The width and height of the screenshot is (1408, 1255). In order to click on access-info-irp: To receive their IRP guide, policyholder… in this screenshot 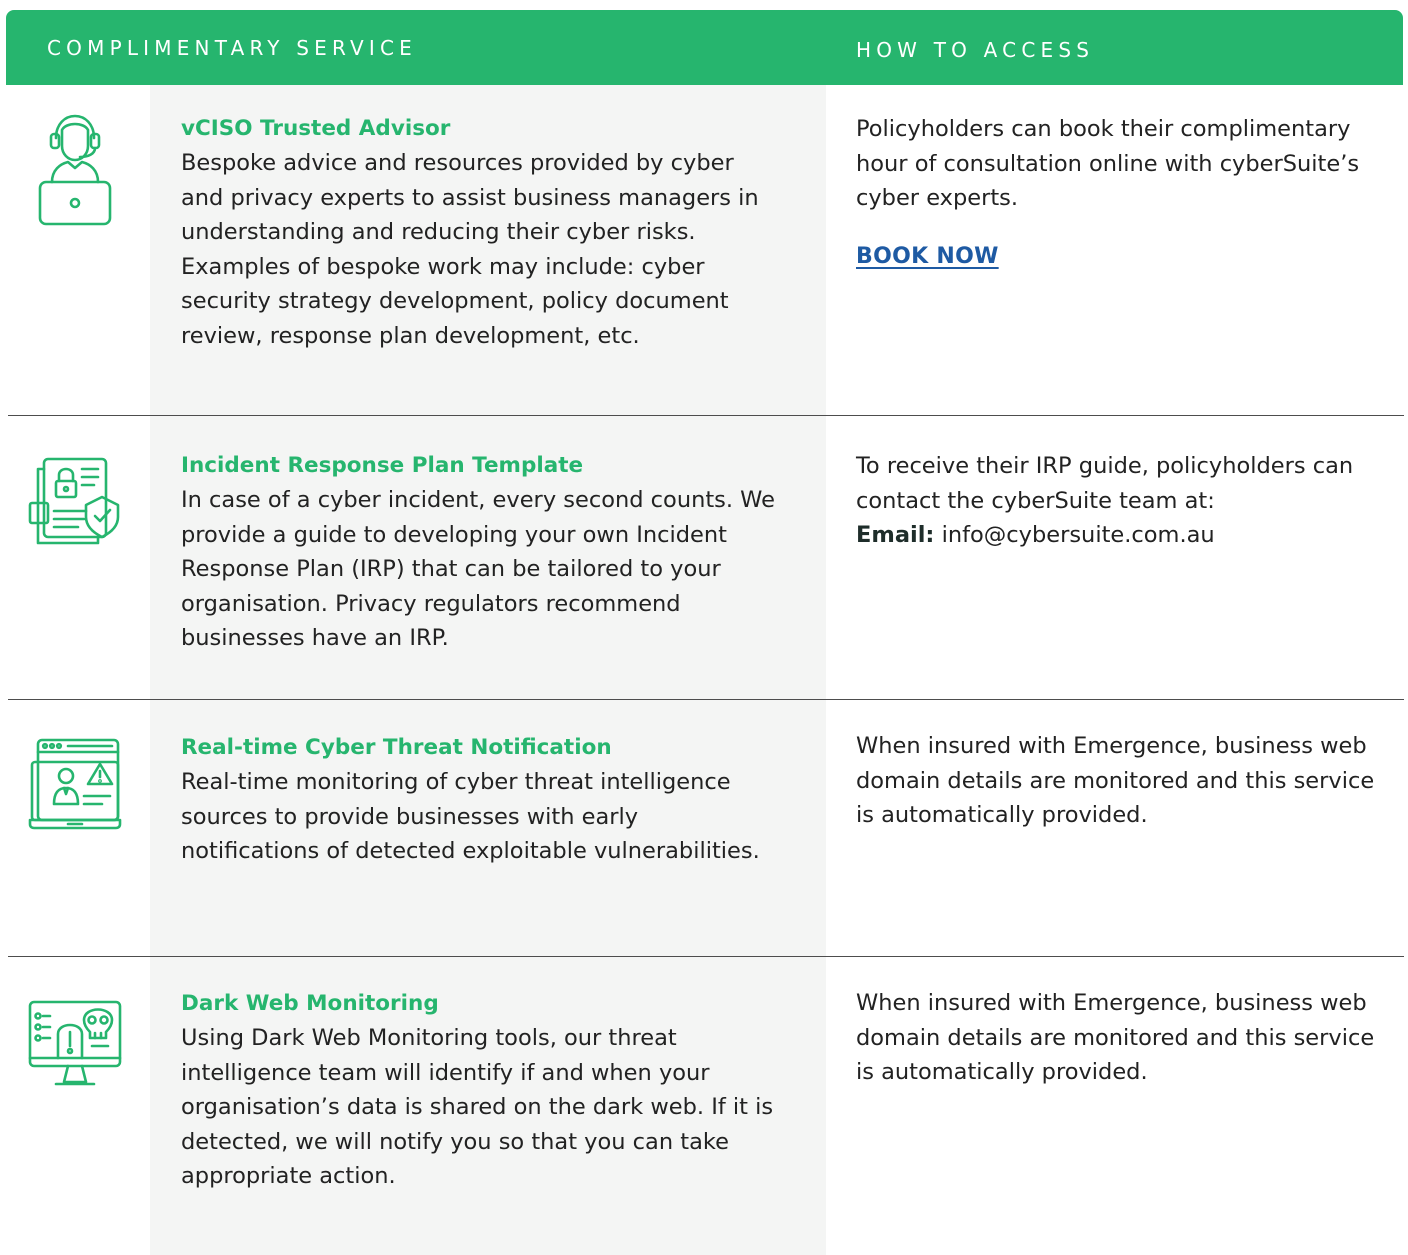, I will do `click(1126, 501)`.